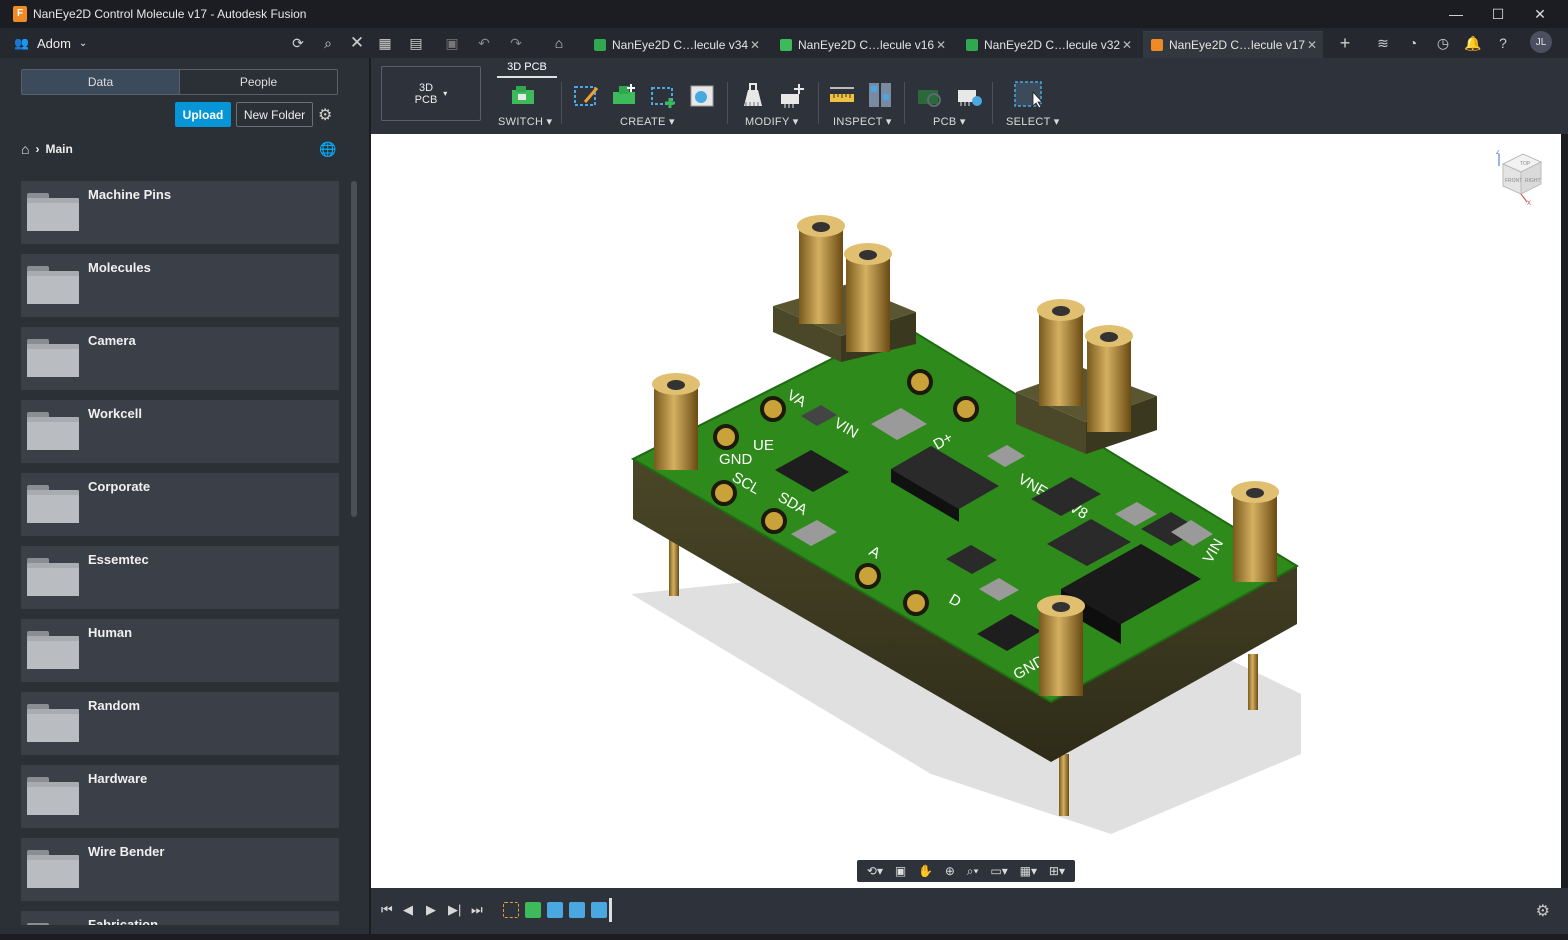 Image resolution: width=1568 pixels, height=940 pixels. Describe the element at coordinates (663, 95) in the screenshot. I see `create-board-icon` at that location.